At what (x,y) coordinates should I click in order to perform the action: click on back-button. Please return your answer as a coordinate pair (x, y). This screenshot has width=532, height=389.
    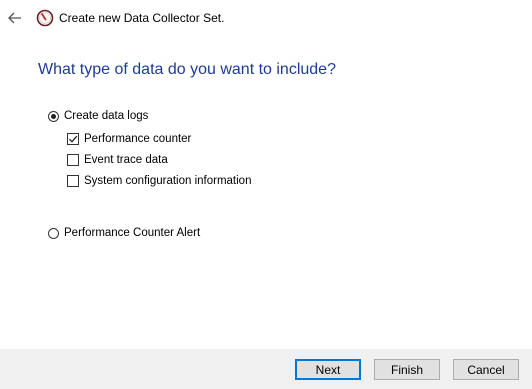
    Looking at the image, I should click on (15, 18).